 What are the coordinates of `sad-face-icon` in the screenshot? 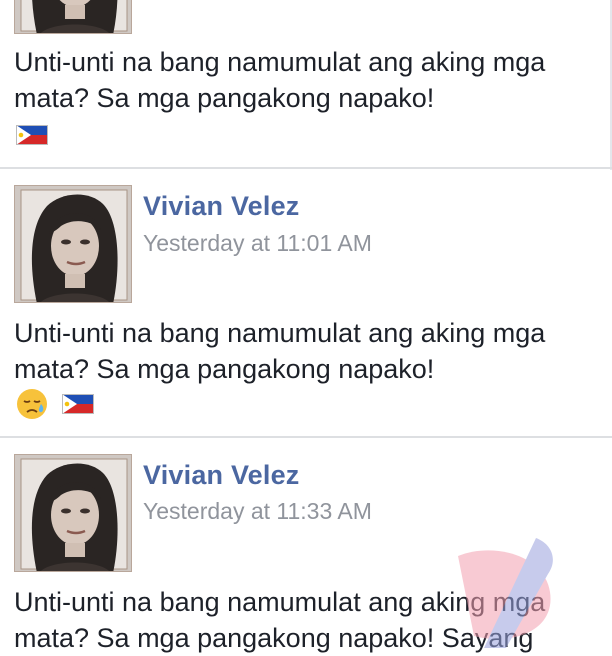 It's located at (32, 404).